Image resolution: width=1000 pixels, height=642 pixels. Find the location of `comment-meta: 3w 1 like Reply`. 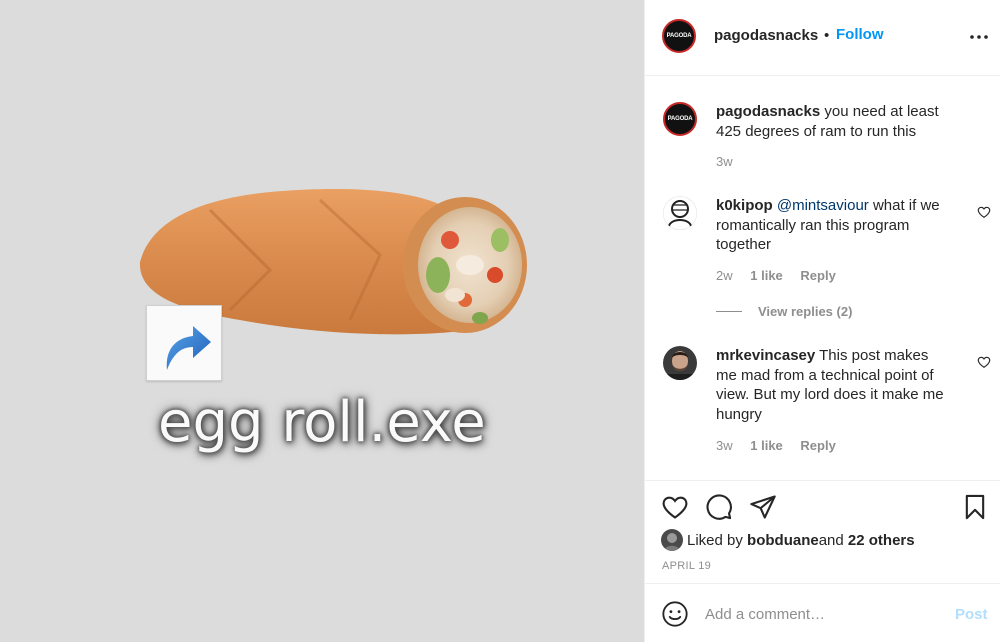

comment-meta: 3w 1 like Reply is located at coordinates (783, 445).